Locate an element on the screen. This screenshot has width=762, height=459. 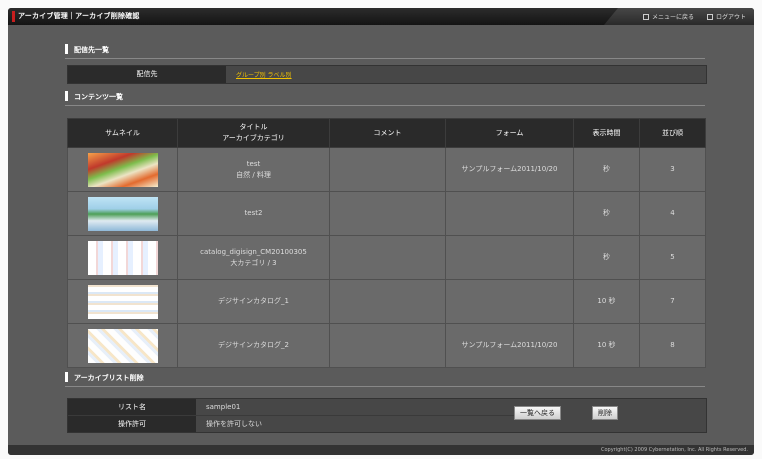
table-row: デジサインカタログ_2 サンプルフォーム2011/10/20 10 秒 8 is located at coordinates (386, 345).